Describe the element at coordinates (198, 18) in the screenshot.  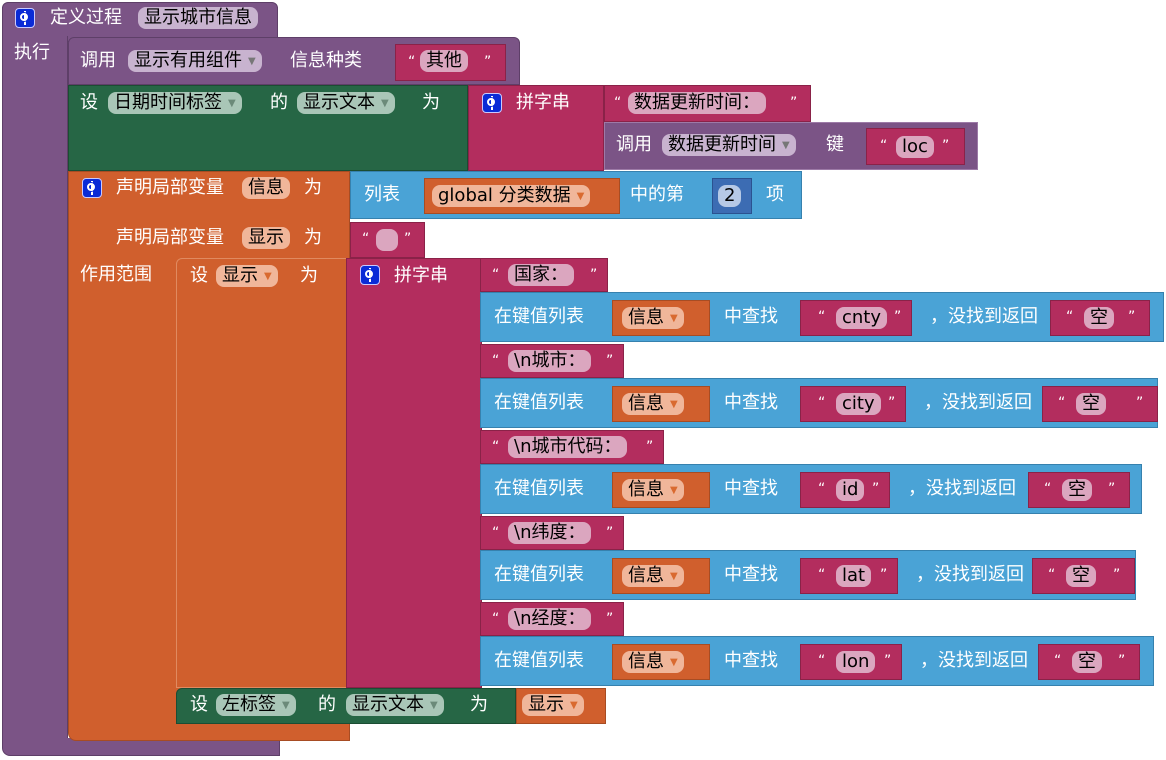
I see `procedure-name-field: 显示城市信息` at that location.